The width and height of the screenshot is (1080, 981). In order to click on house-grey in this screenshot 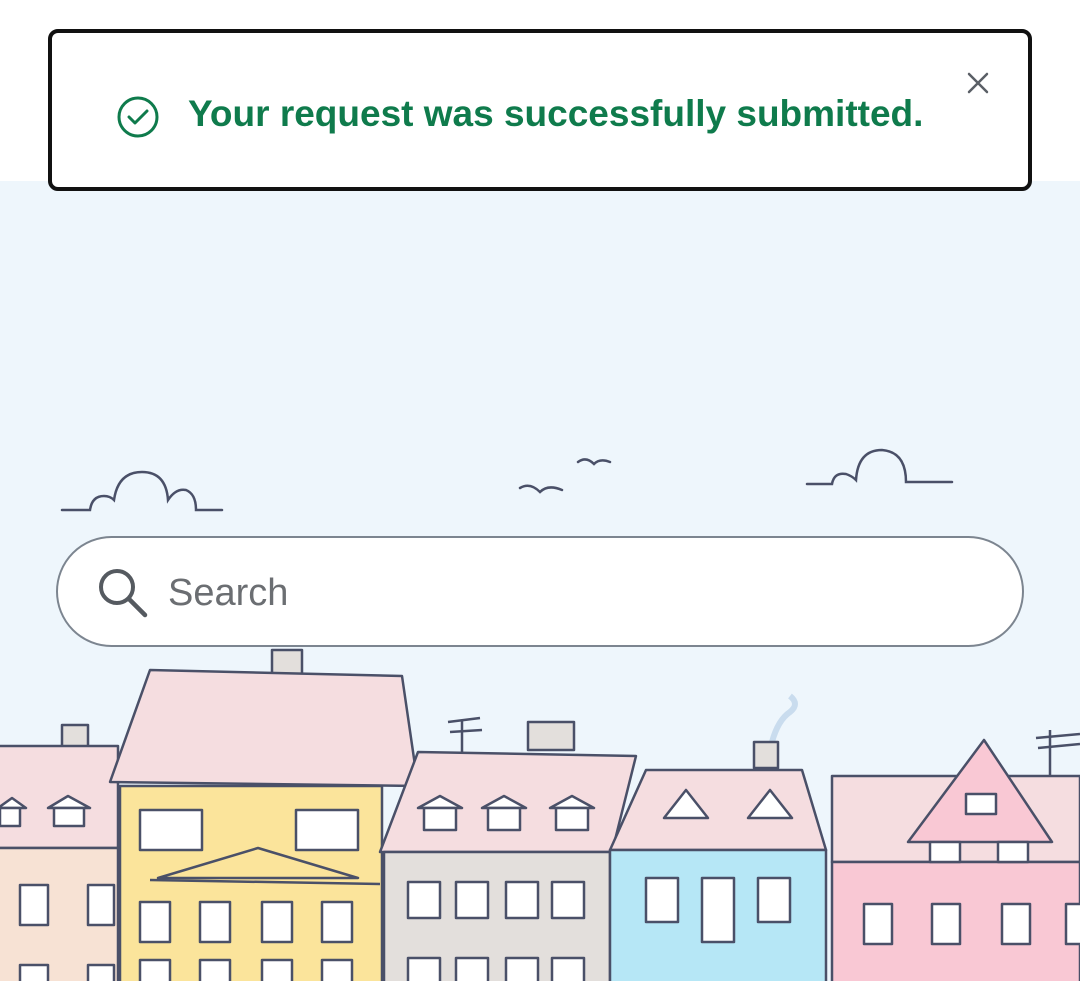, I will do `click(508, 848)`.